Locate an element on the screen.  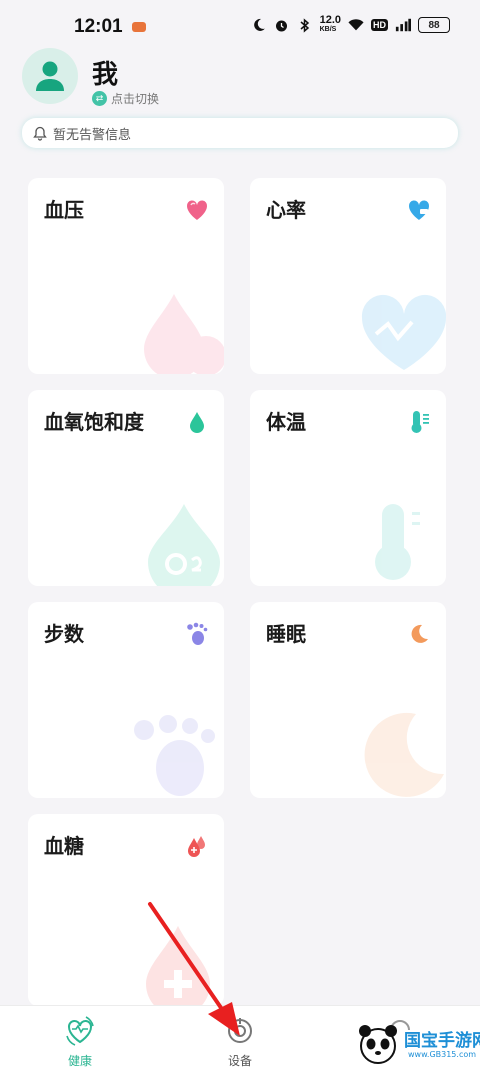
site-watermark: 国宝手游网 www.GB315.com is located at coordinates (418, 1045).